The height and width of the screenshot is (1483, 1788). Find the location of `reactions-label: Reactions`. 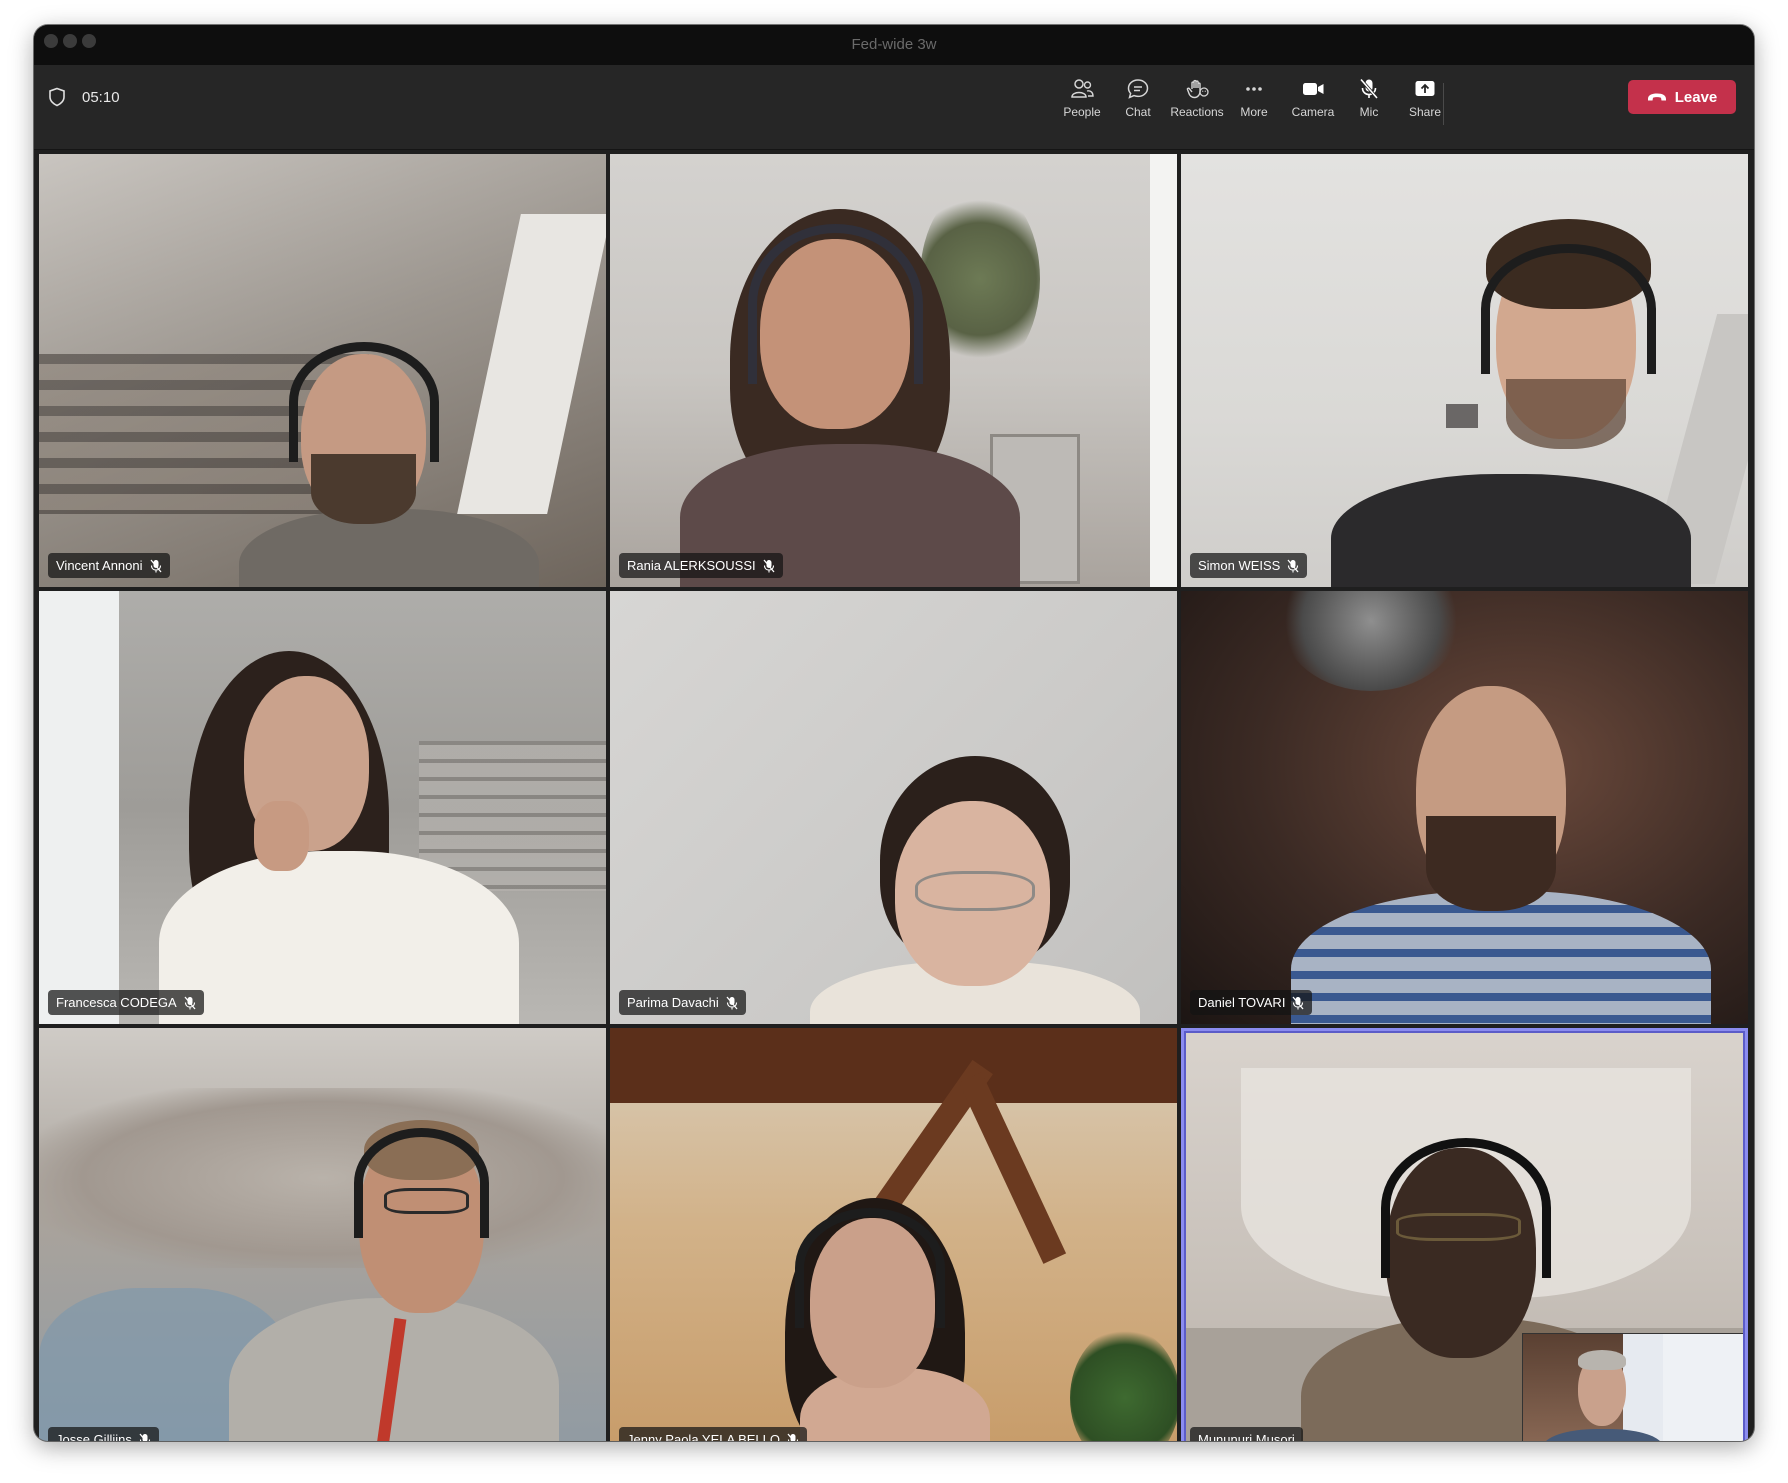

reactions-label: Reactions is located at coordinates (1197, 112).